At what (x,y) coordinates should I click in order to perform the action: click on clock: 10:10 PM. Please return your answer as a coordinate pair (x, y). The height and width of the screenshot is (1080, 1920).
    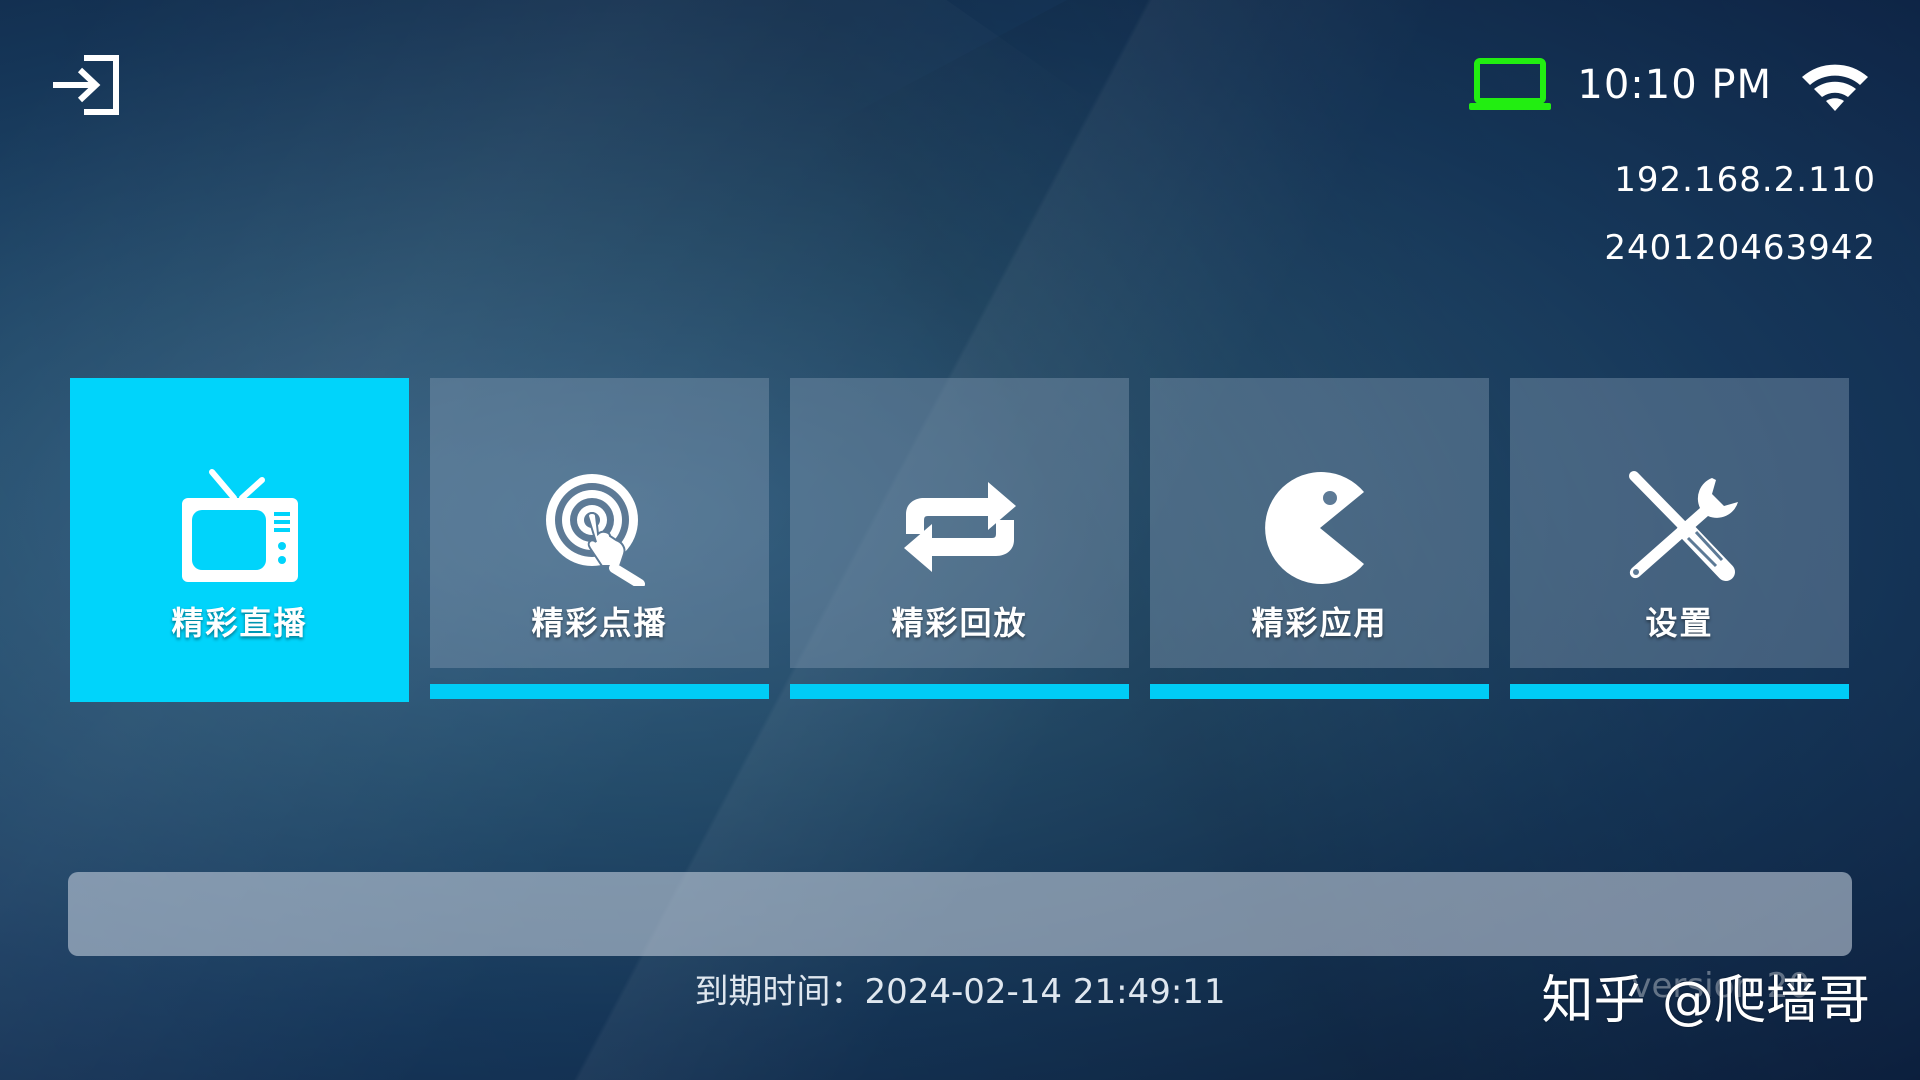
    Looking at the image, I should click on (1674, 85).